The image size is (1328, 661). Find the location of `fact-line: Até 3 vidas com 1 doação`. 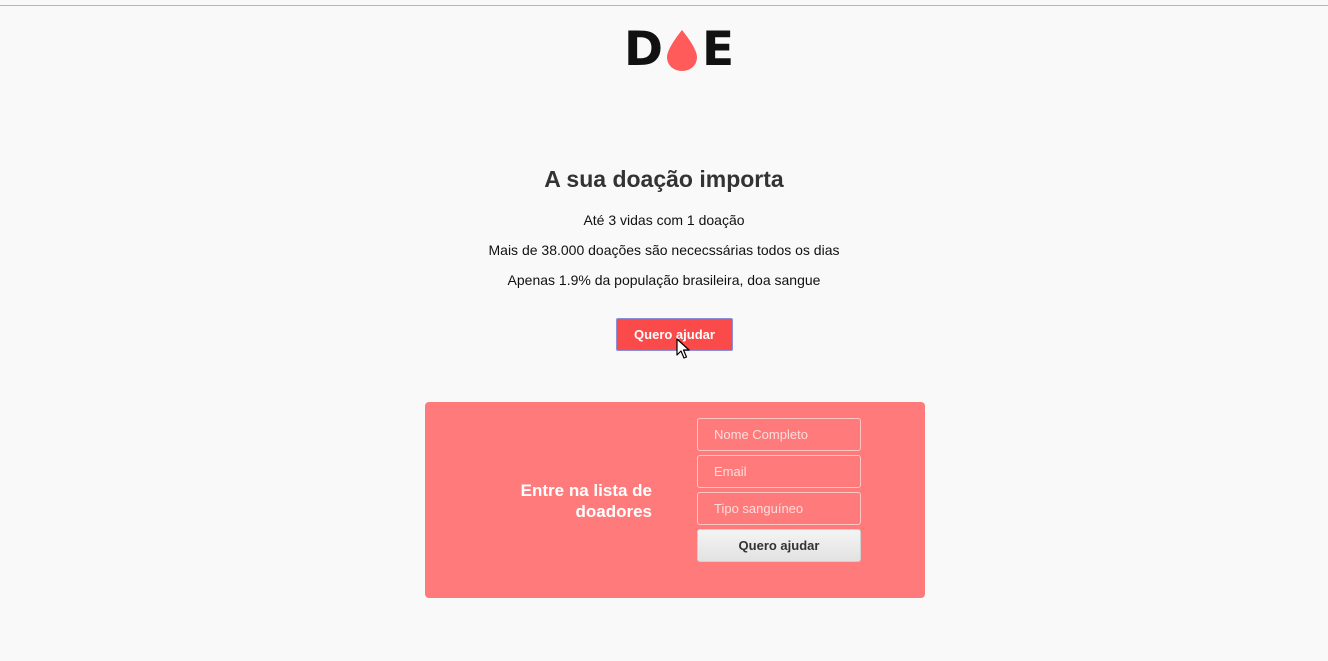

fact-line: Até 3 vidas com 1 doação is located at coordinates (664, 220).